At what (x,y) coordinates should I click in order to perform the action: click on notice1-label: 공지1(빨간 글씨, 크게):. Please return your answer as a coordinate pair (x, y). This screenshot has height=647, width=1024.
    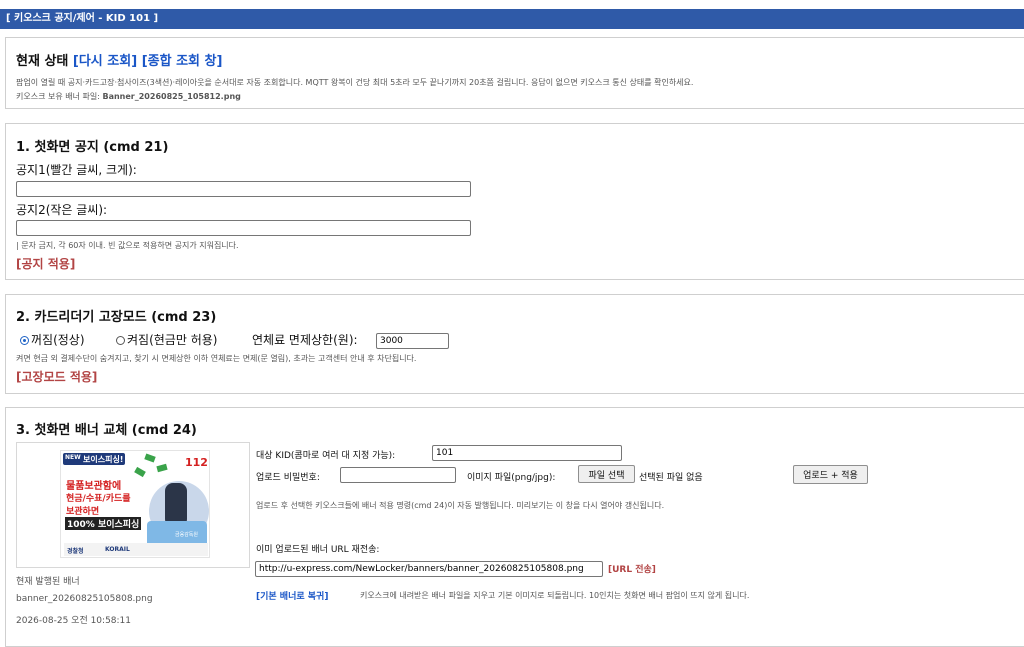
    Looking at the image, I should click on (76, 170).